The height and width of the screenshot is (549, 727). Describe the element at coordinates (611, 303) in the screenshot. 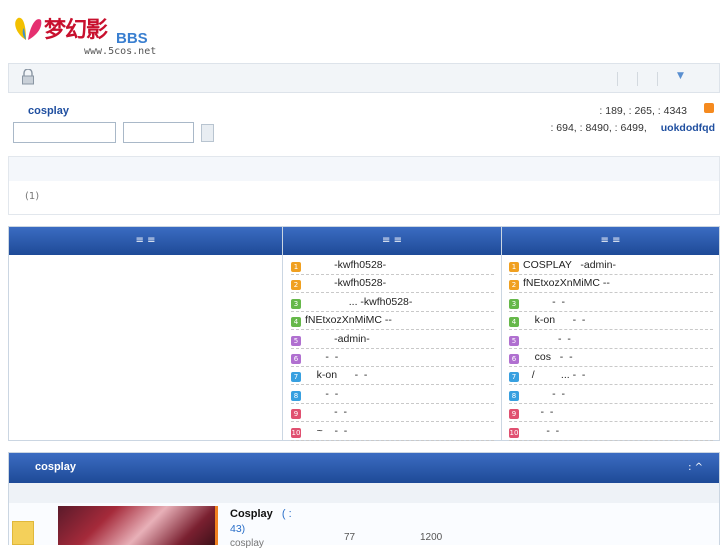

I see `thread-row: 3 - -` at that location.